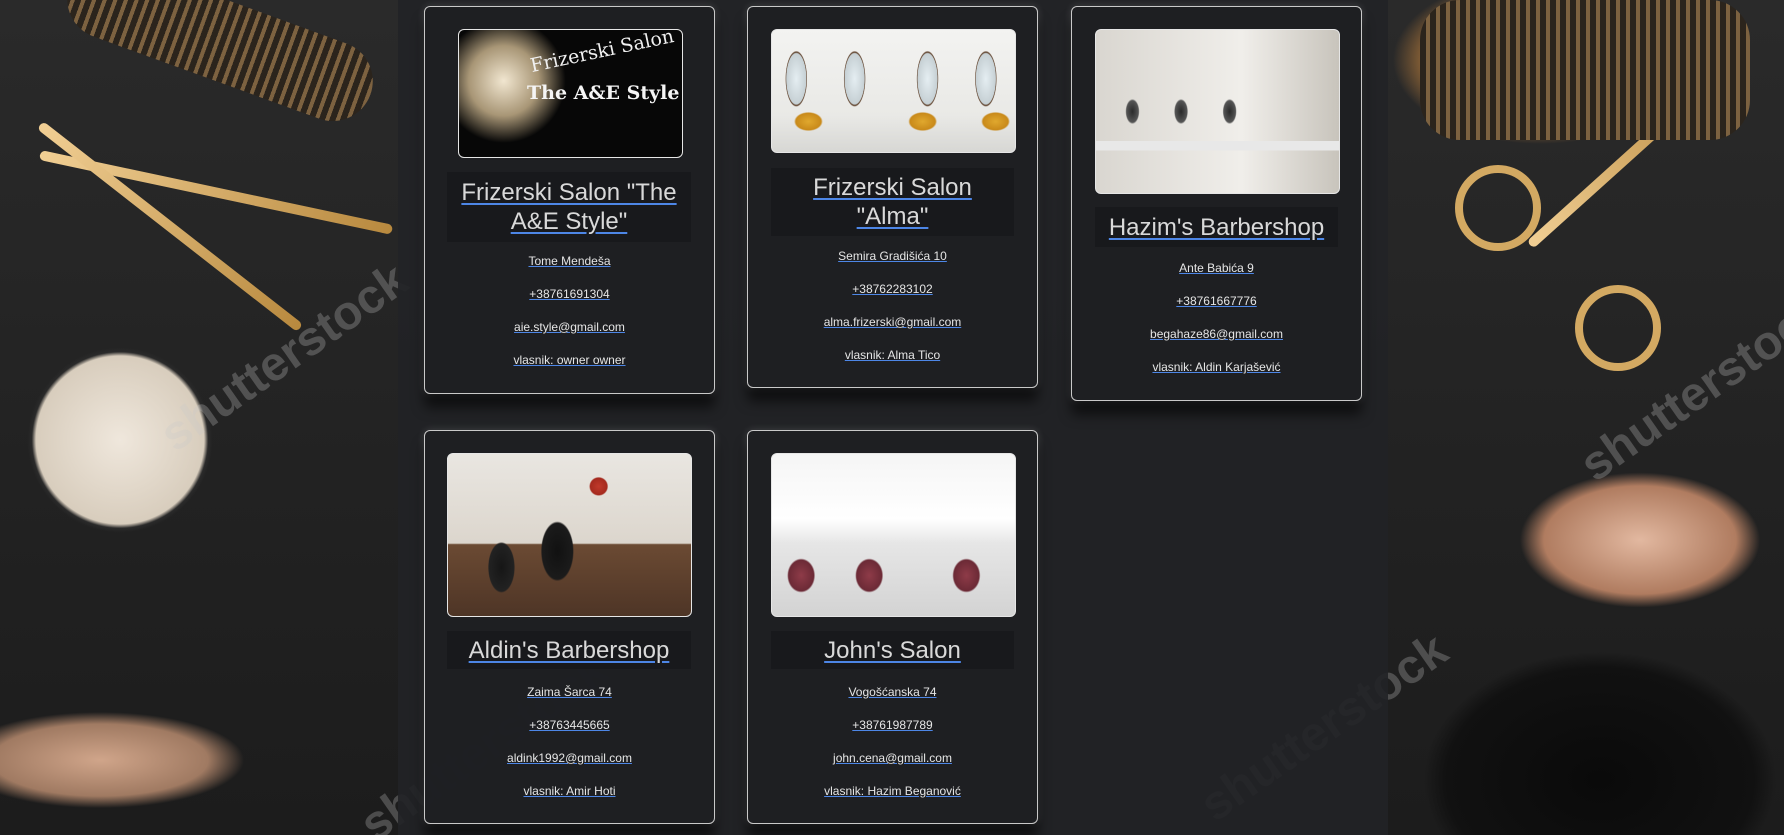 This screenshot has height=835, width=1784. I want to click on salon-title-box: Frizerski Salon "The A&E Style", so click(569, 207).